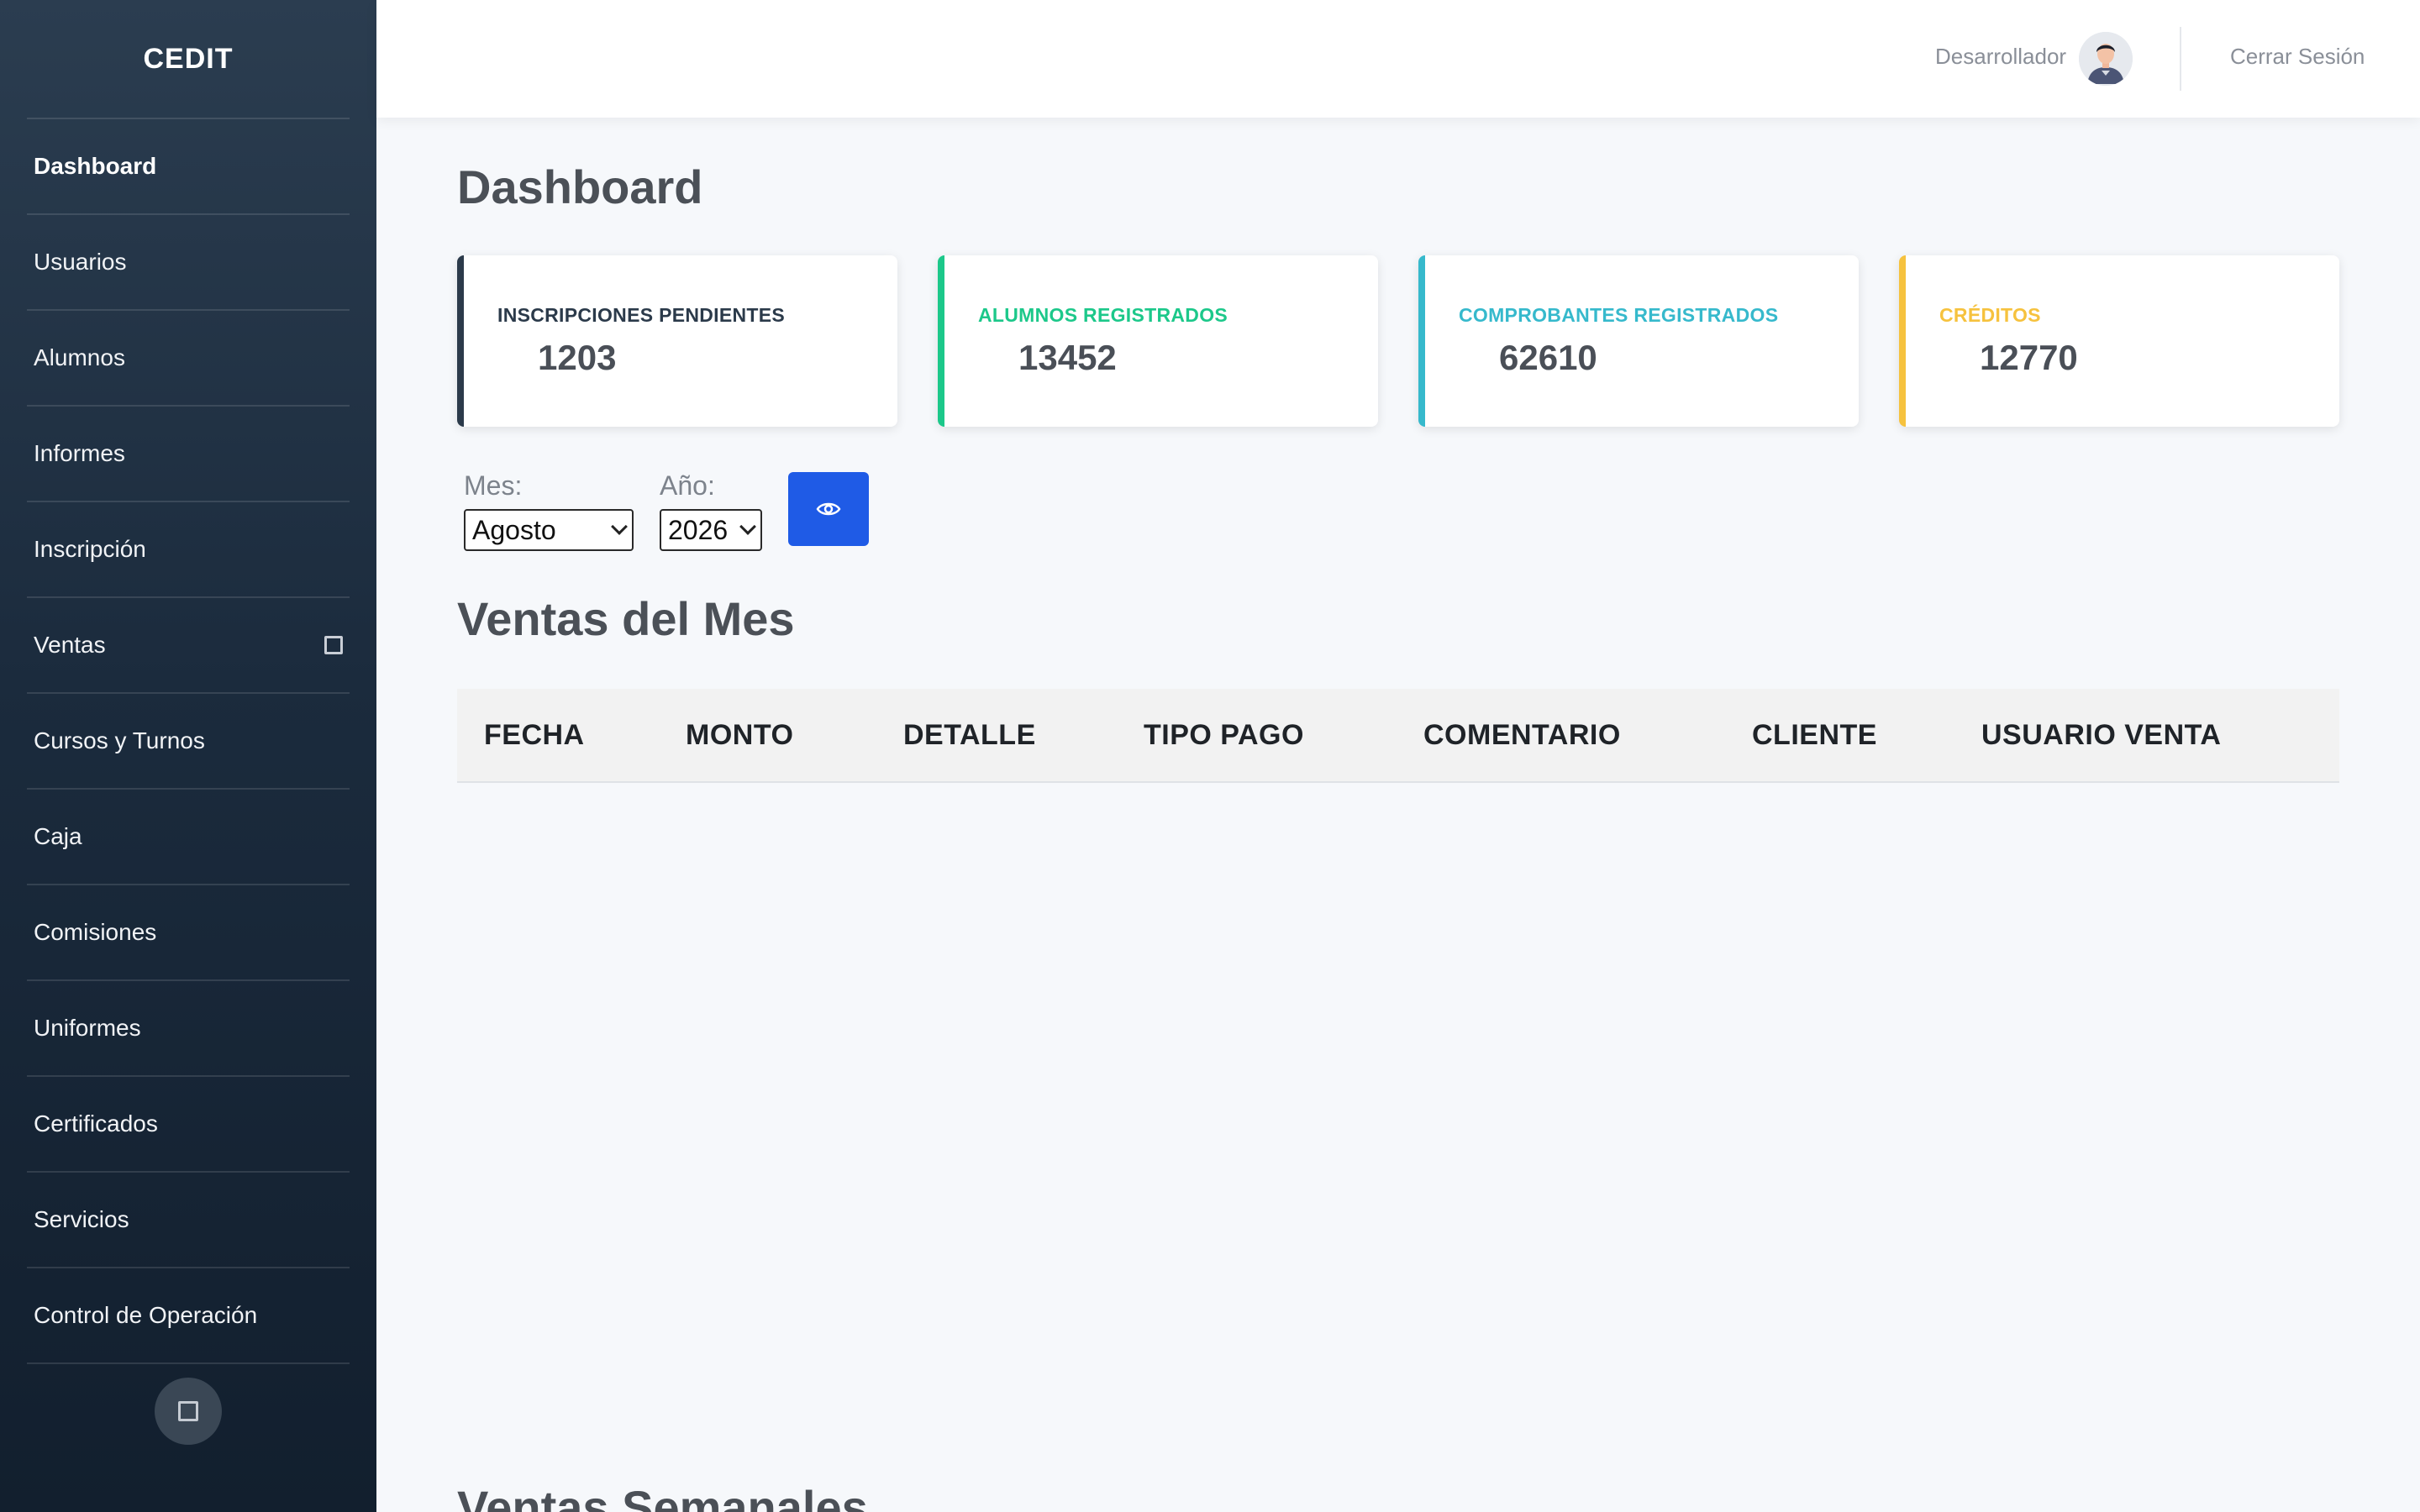  What do you see at coordinates (514, 529) in the screenshot?
I see `month-select-value: Agosto` at bounding box center [514, 529].